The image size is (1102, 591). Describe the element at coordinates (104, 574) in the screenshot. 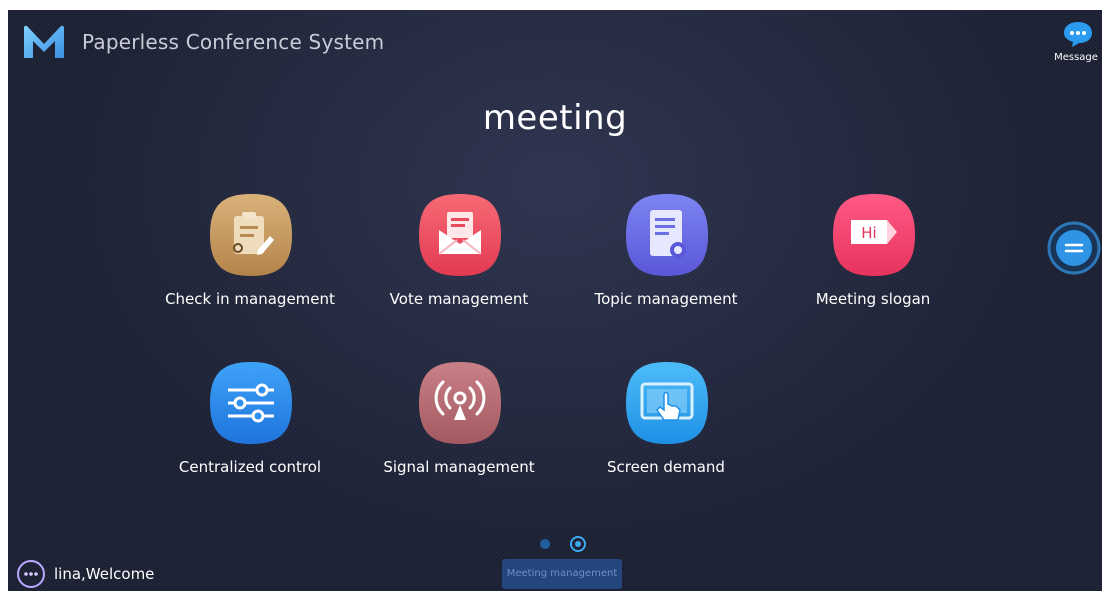

I see `welcome-text: lina,Welcome` at that location.